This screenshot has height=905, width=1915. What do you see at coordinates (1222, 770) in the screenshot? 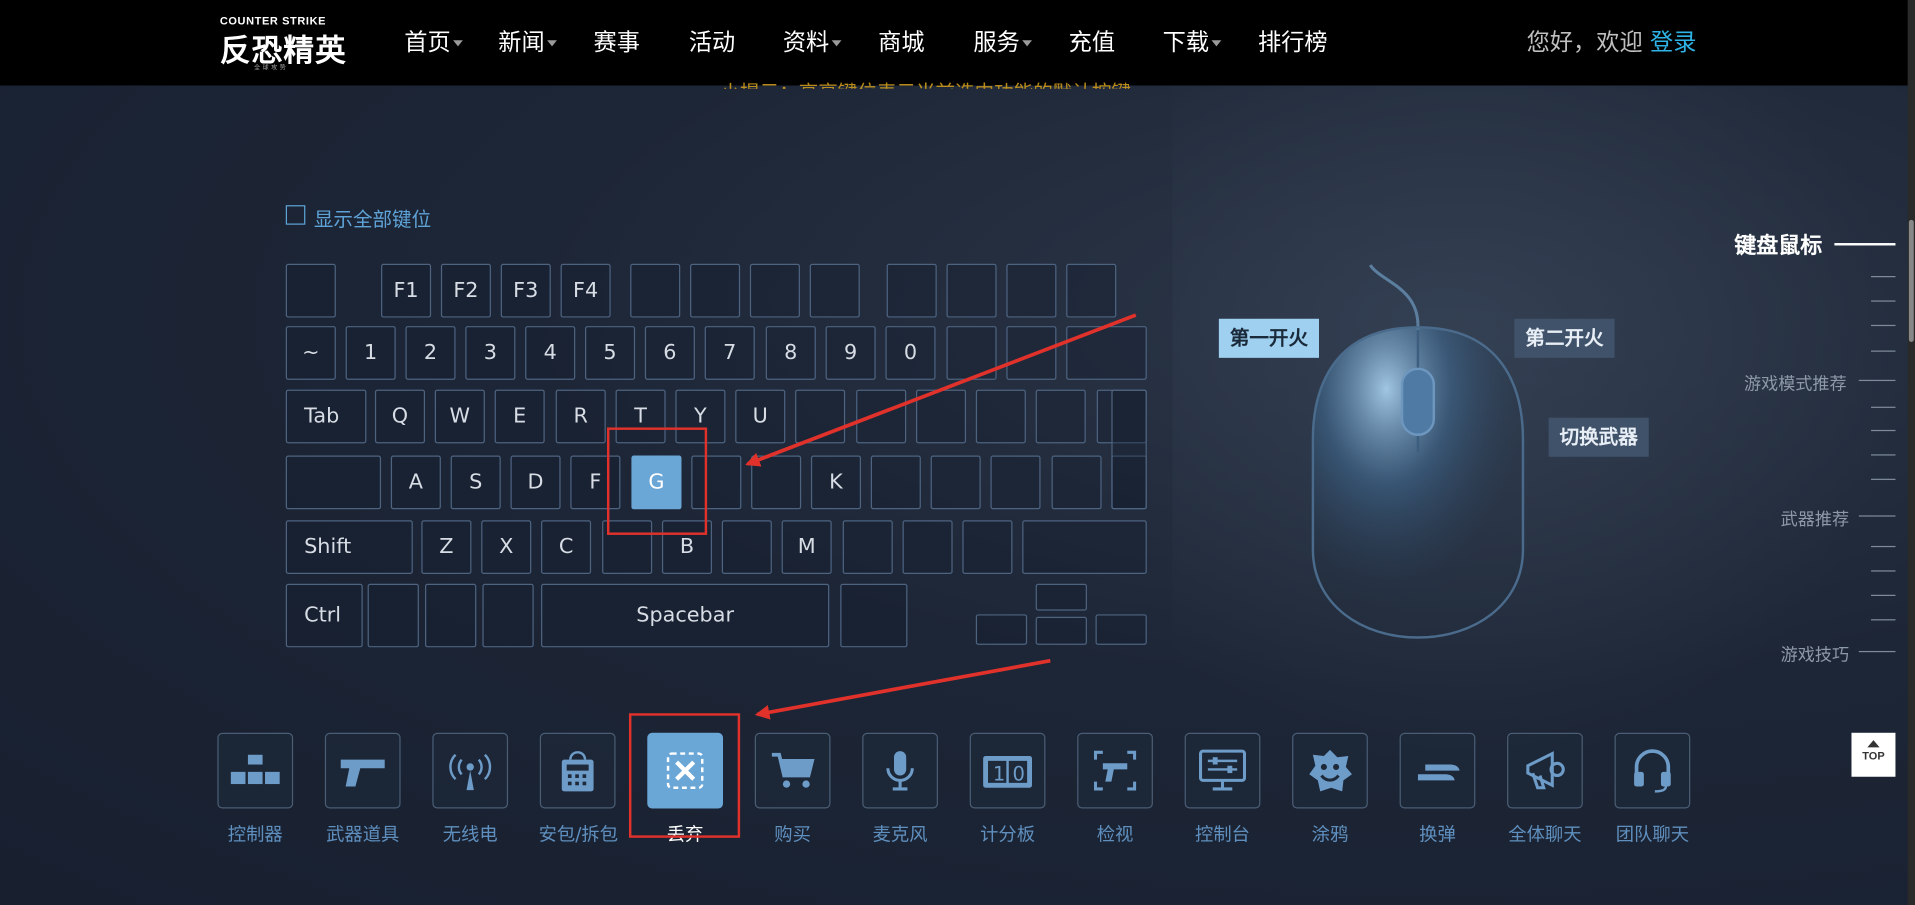
I see `console-icon` at bounding box center [1222, 770].